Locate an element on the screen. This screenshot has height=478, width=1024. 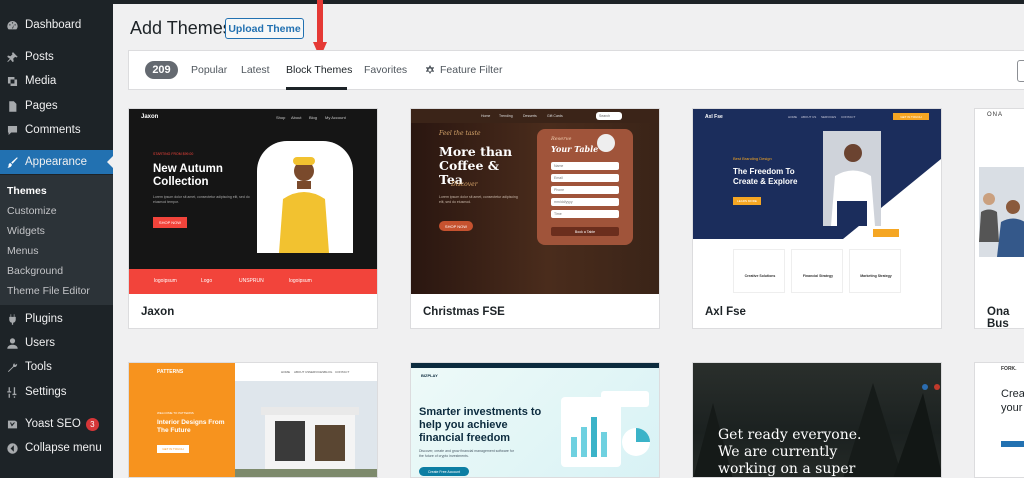
theme-nav-item: SERVICES is located at coordinates (317, 372).